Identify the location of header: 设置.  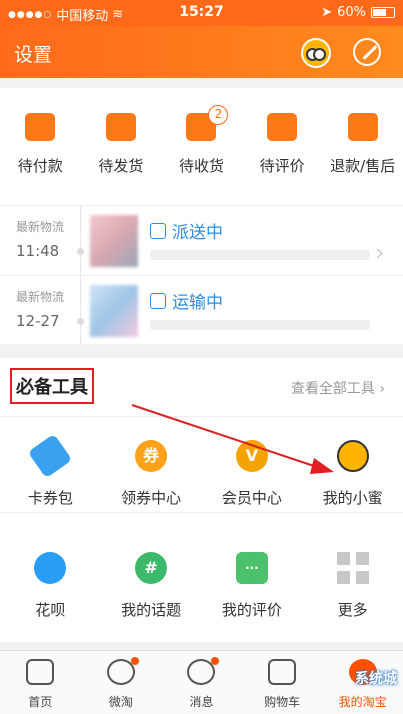
(201, 52).